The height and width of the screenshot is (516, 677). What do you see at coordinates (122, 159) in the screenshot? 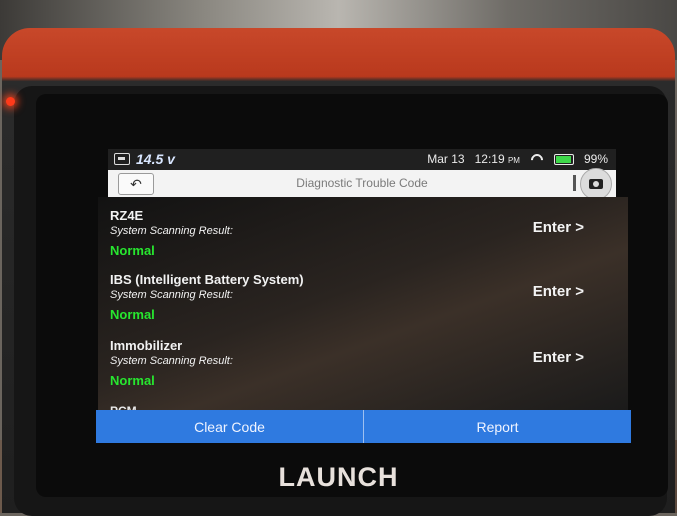
I see `vci-connector-icon` at bounding box center [122, 159].